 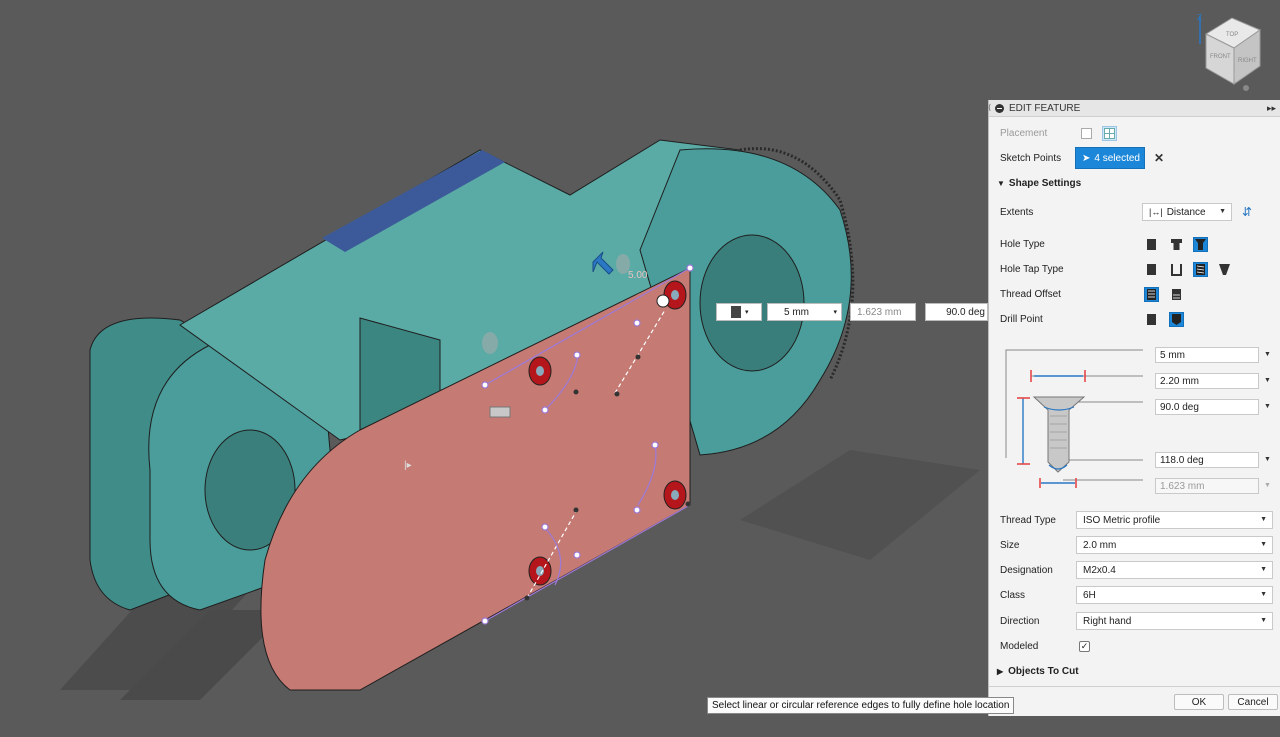 I want to click on sketch-points-selection: ➤ 4 selected, so click(x=1110, y=158).